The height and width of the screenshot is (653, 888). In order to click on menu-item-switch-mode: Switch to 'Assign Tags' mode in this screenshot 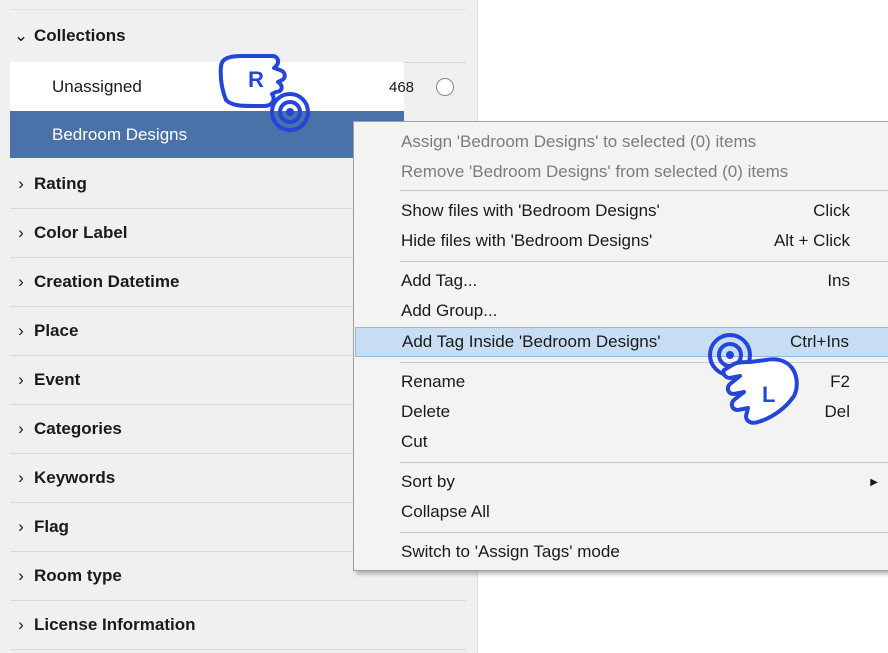, I will do `click(621, 552)`.